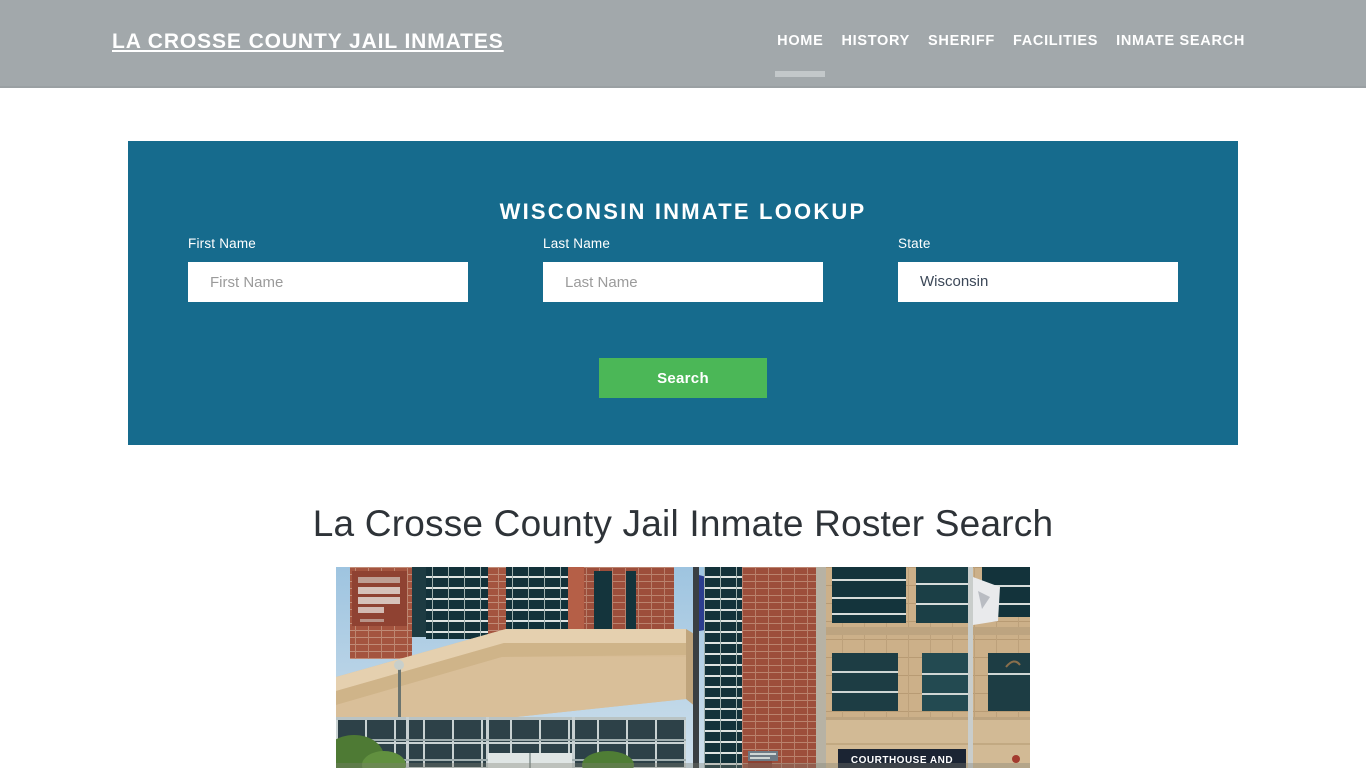 The height and width of the screenshot is (768, 1366). I want to click on nav-item-sheriff: SHERIFF, so click(961, 41).